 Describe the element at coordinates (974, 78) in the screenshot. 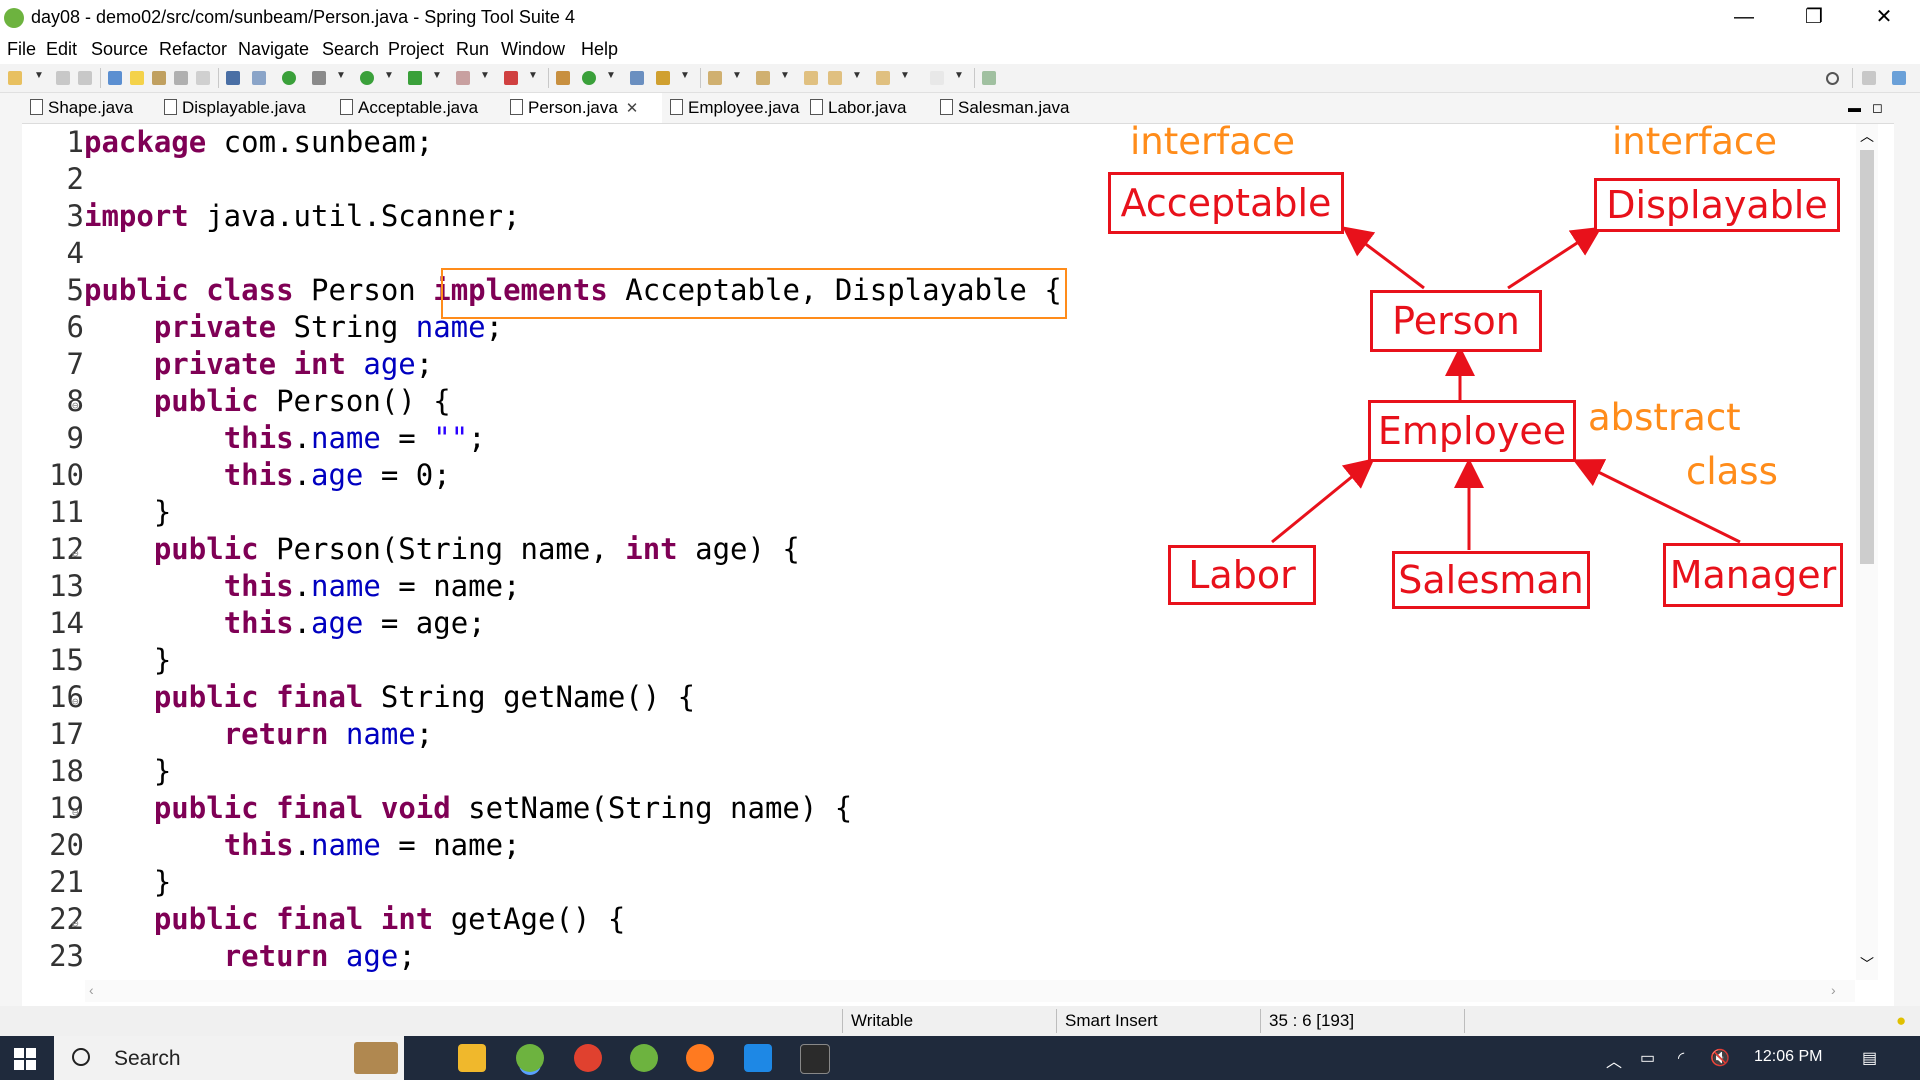

I see `toolbar-separator` at that location.